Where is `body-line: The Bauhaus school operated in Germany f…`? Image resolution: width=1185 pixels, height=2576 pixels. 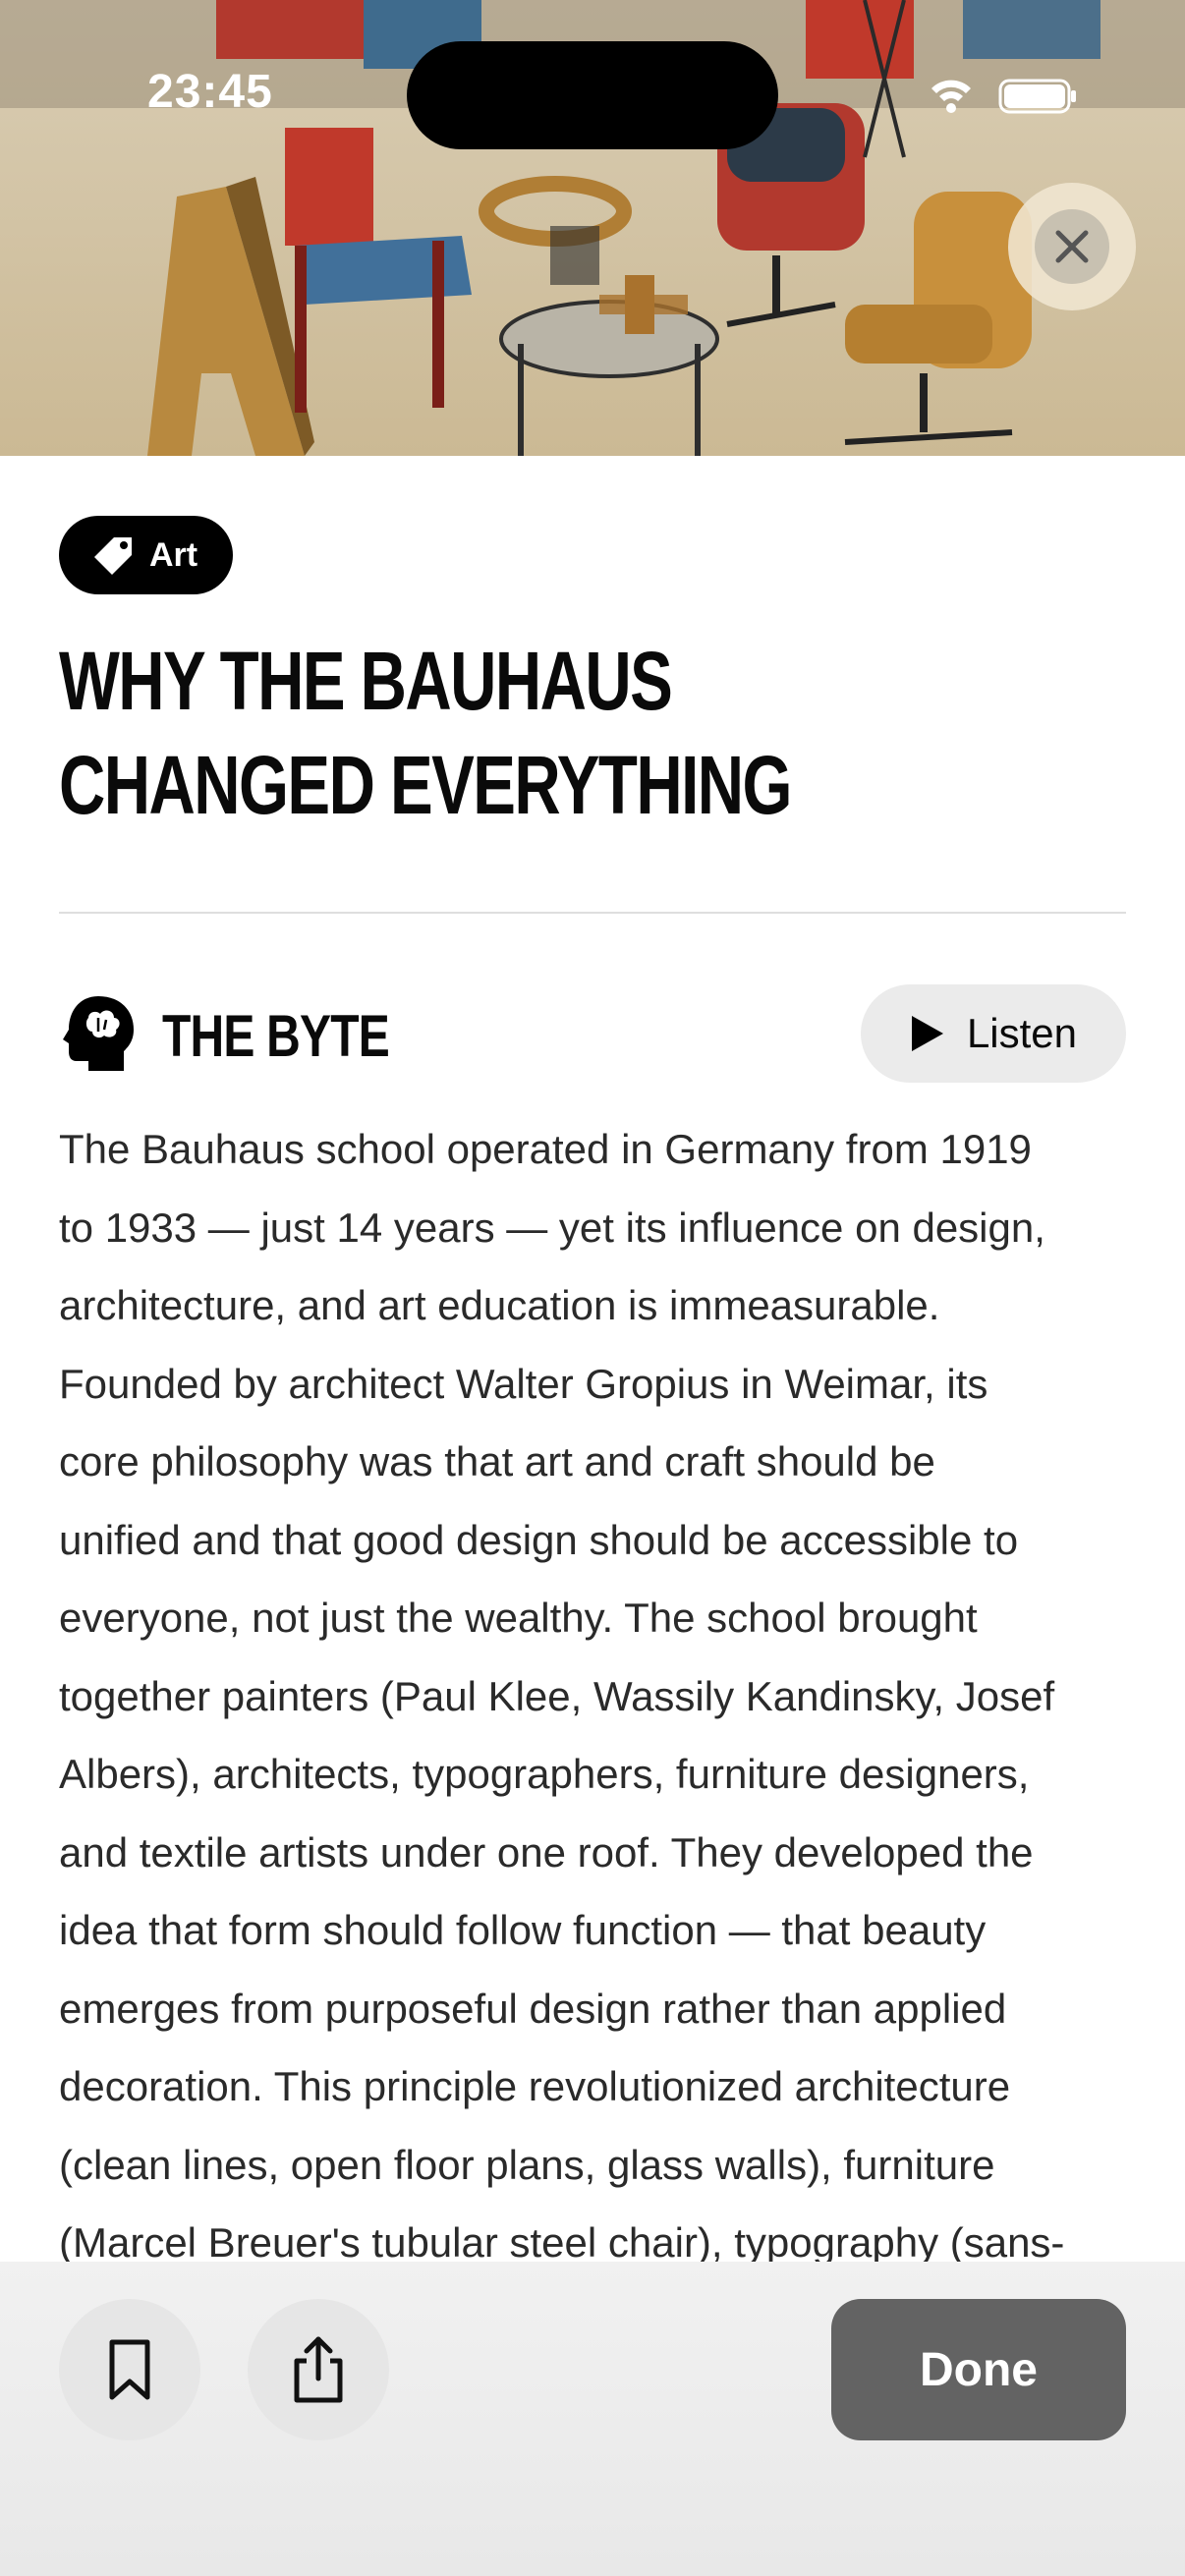 body-line: The Bauhaus school operated in Germany f… is located at coordinates (546, 1149).